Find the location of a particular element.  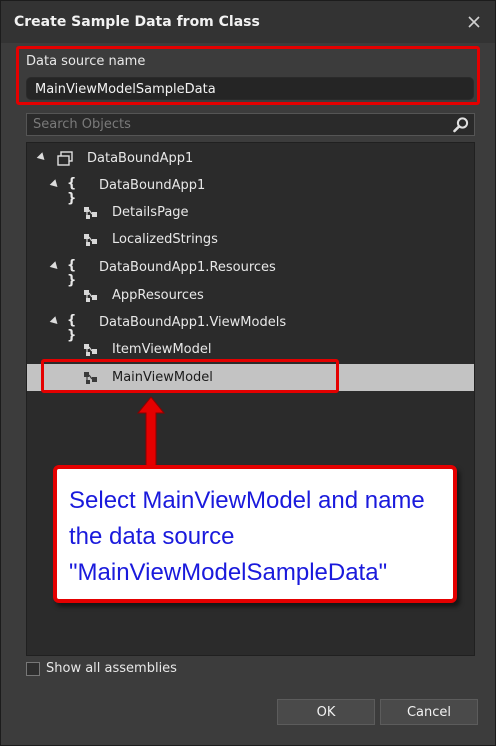

data-source-label: Data source name is located at coordinates (86, 61).